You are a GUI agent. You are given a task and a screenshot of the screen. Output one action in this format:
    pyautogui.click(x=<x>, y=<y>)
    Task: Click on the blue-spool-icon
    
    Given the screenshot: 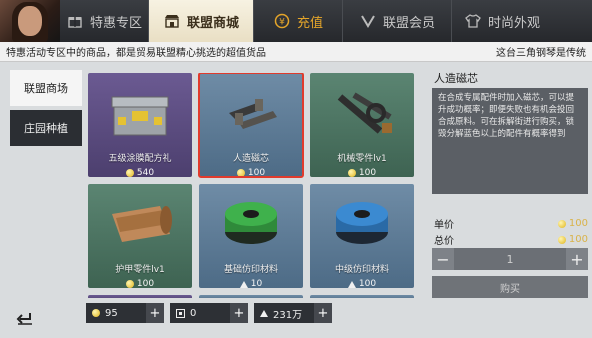 What is the action you would take?
    pyautogui.click(x=362, y=223)
    